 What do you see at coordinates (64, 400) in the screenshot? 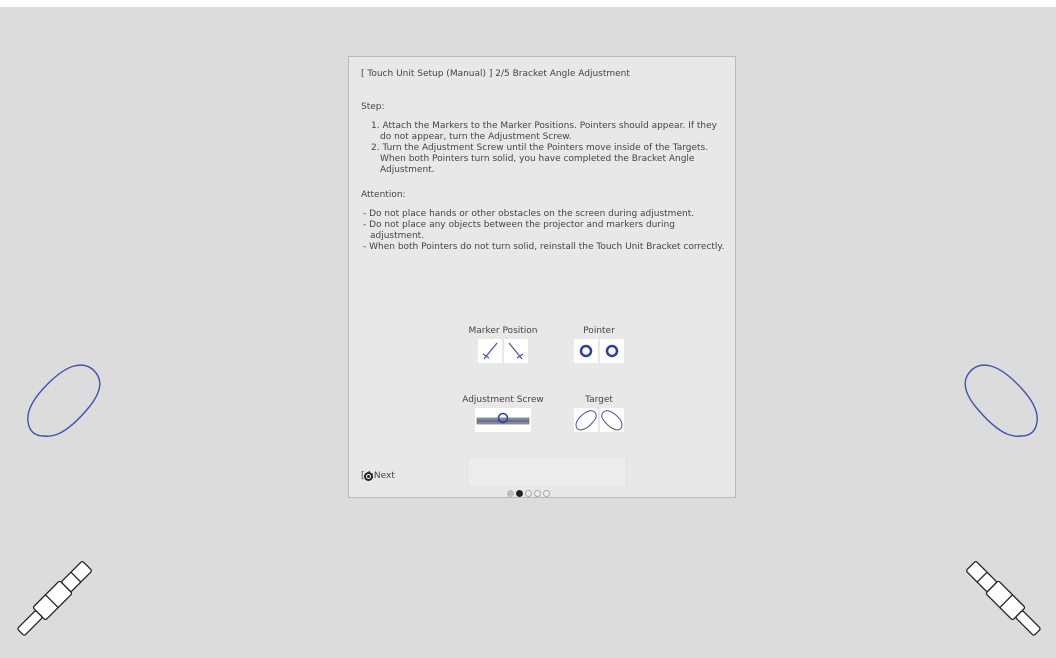
I see `left-target-outline` at bounding box center [64, 400].